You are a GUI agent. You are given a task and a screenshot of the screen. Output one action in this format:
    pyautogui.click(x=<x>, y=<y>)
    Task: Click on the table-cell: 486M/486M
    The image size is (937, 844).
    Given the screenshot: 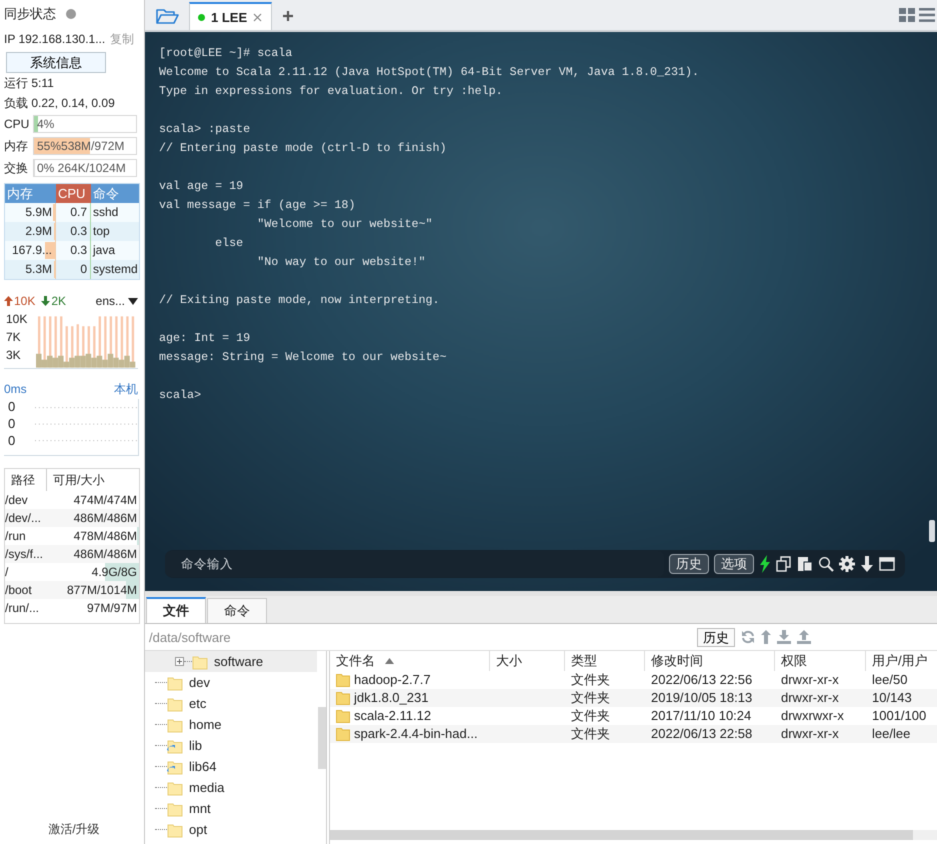 What is the action you would take?
    pyautogui.click(x=105, y=518)
    